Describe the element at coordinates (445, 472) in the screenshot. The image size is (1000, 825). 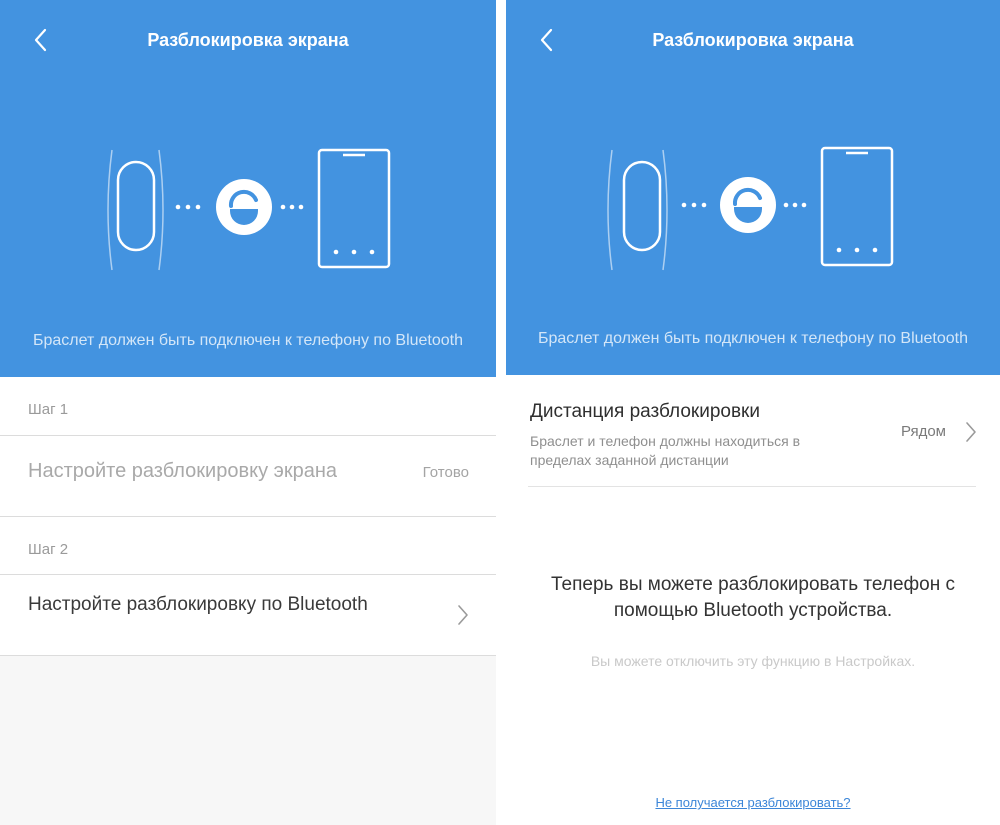
I see `status-label: Готово` at that location.